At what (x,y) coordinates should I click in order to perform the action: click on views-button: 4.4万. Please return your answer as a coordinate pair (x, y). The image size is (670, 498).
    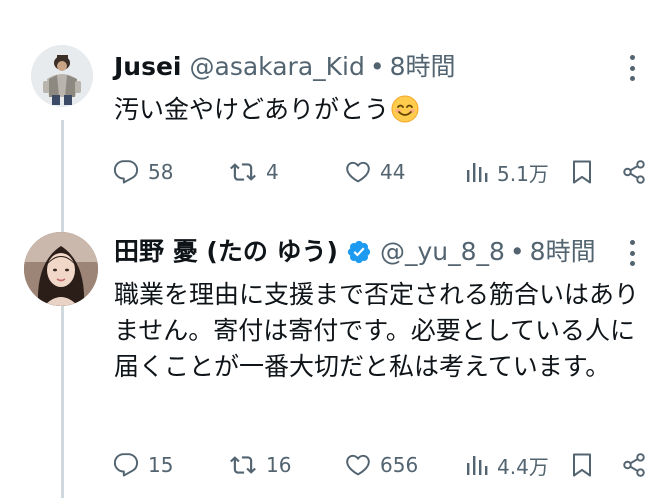
    Looking at the image, I should click on (507, 465).